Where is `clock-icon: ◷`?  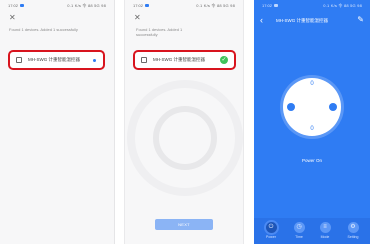 clock-icon: ◷ is located at coordinates (299, 227).